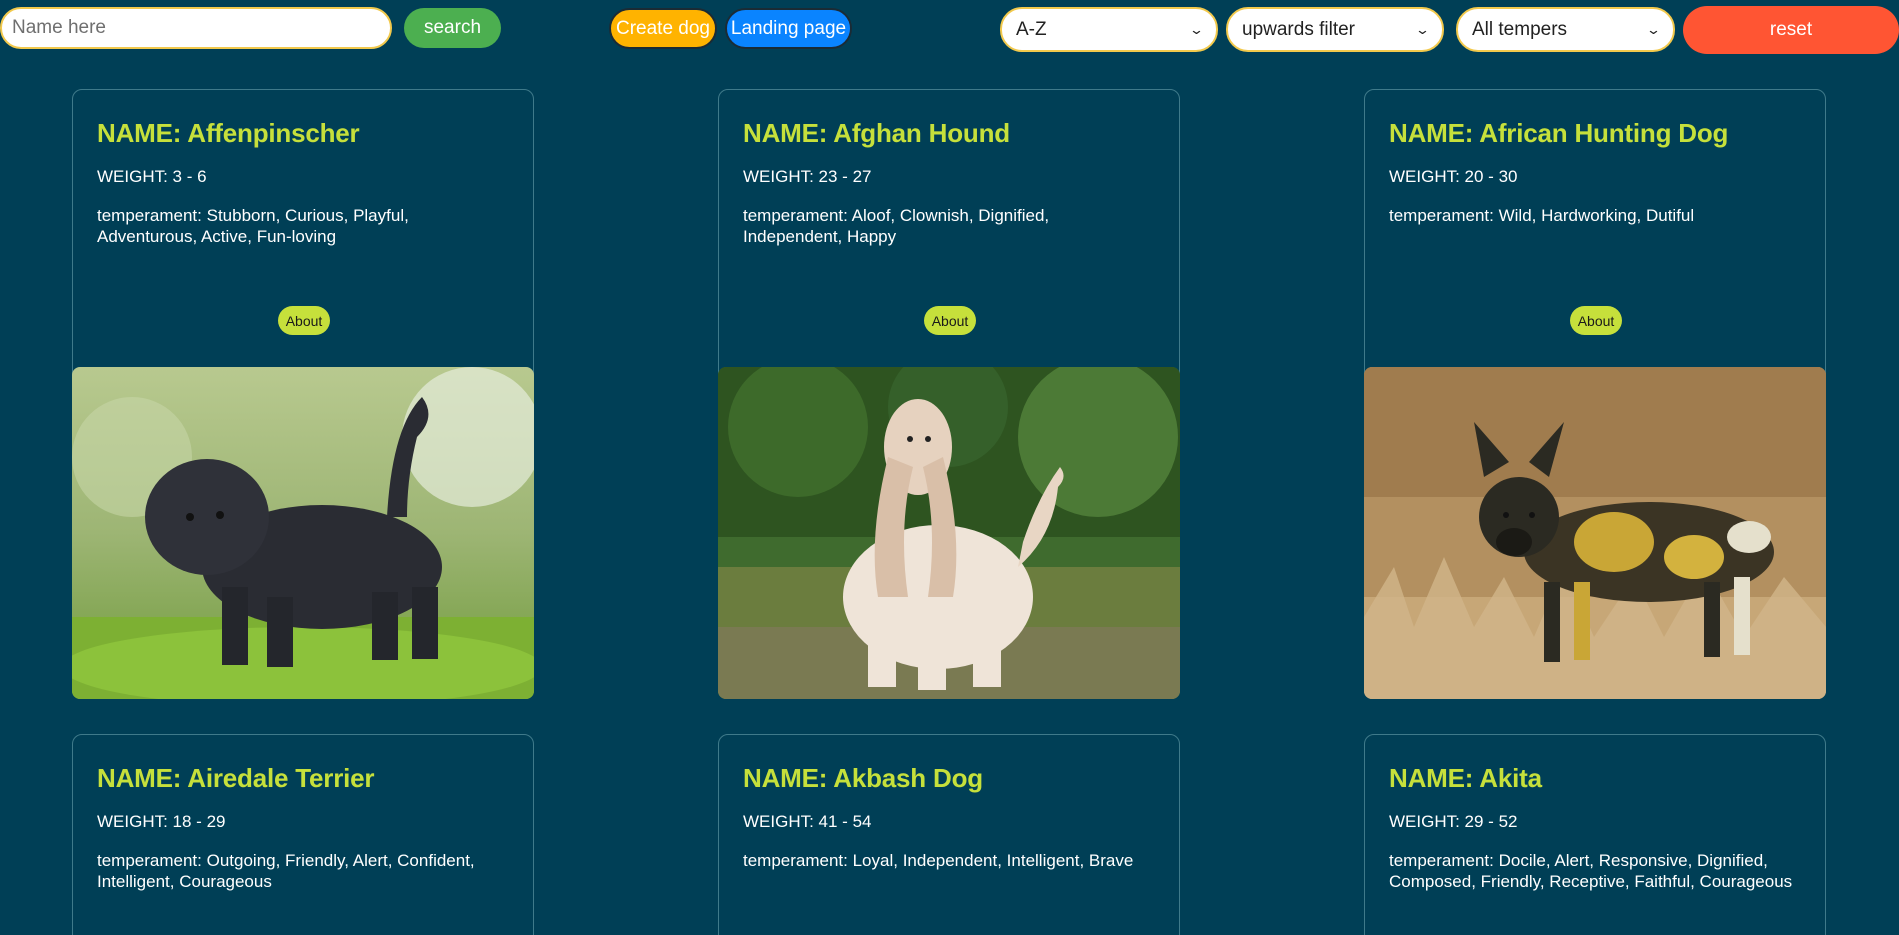 The image size is (1899, 935). I want to click on search-button: search, so click(452, 28).